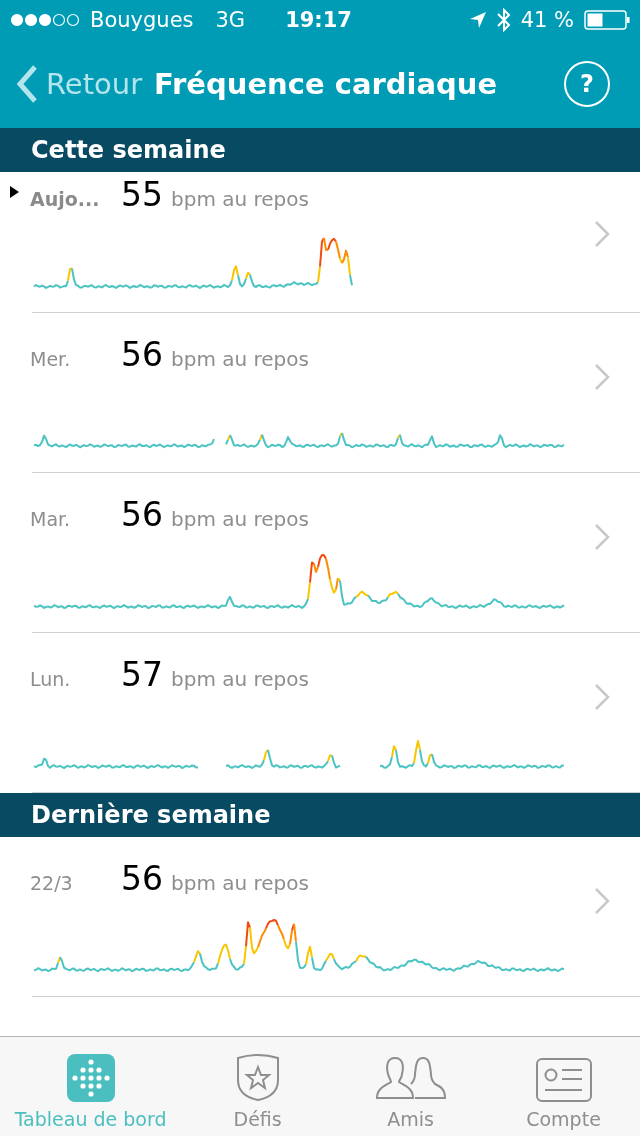  Describe the element at coordinates (547, 20) in the screenshot. I see `battery-percent: 41 %` at that location.